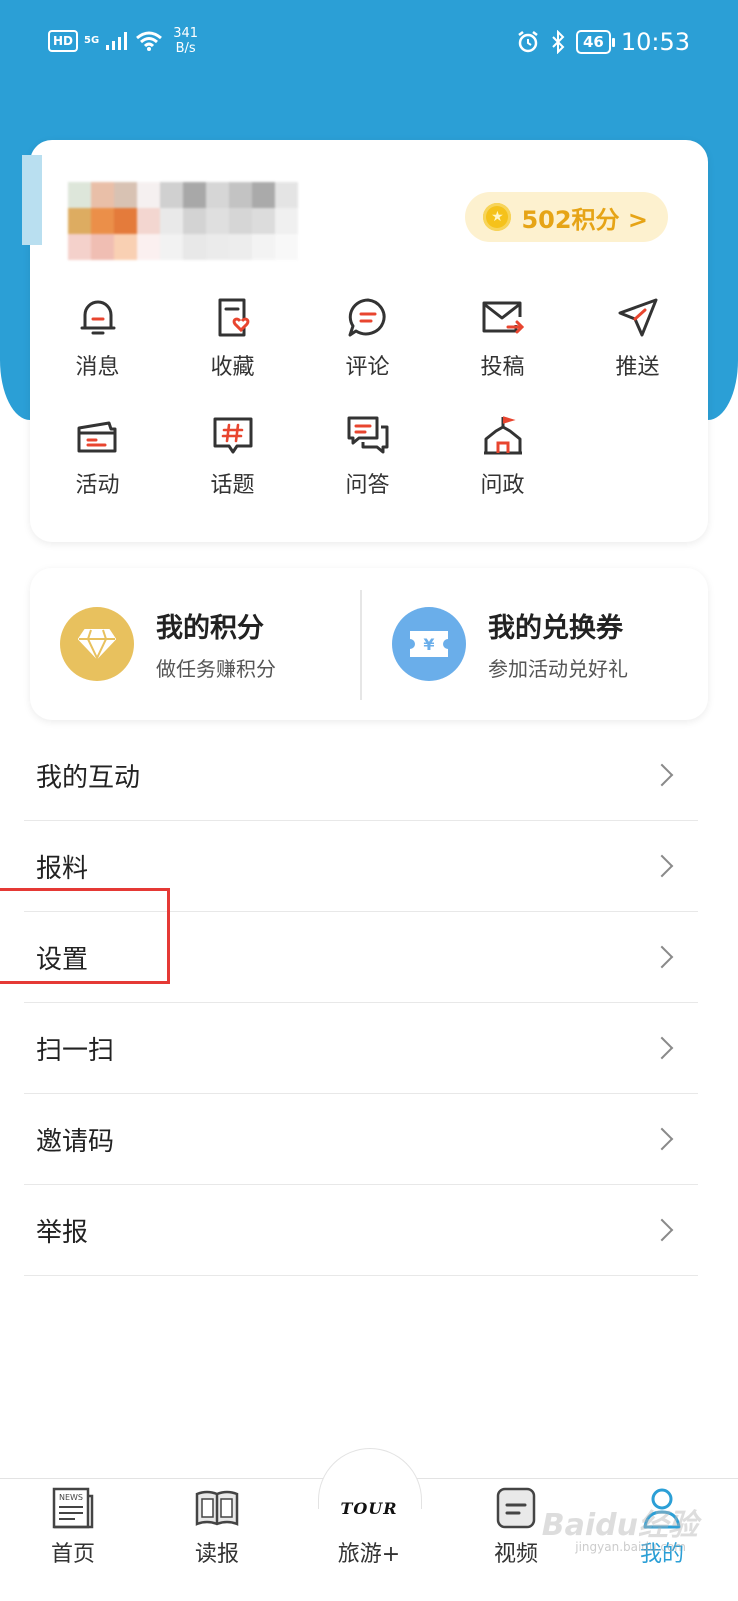 The image size is (738, 1601). What do you see at coordinates (97, 644) in the screenshot?
I see `diamond-icon` at bounding box center [97, 644].